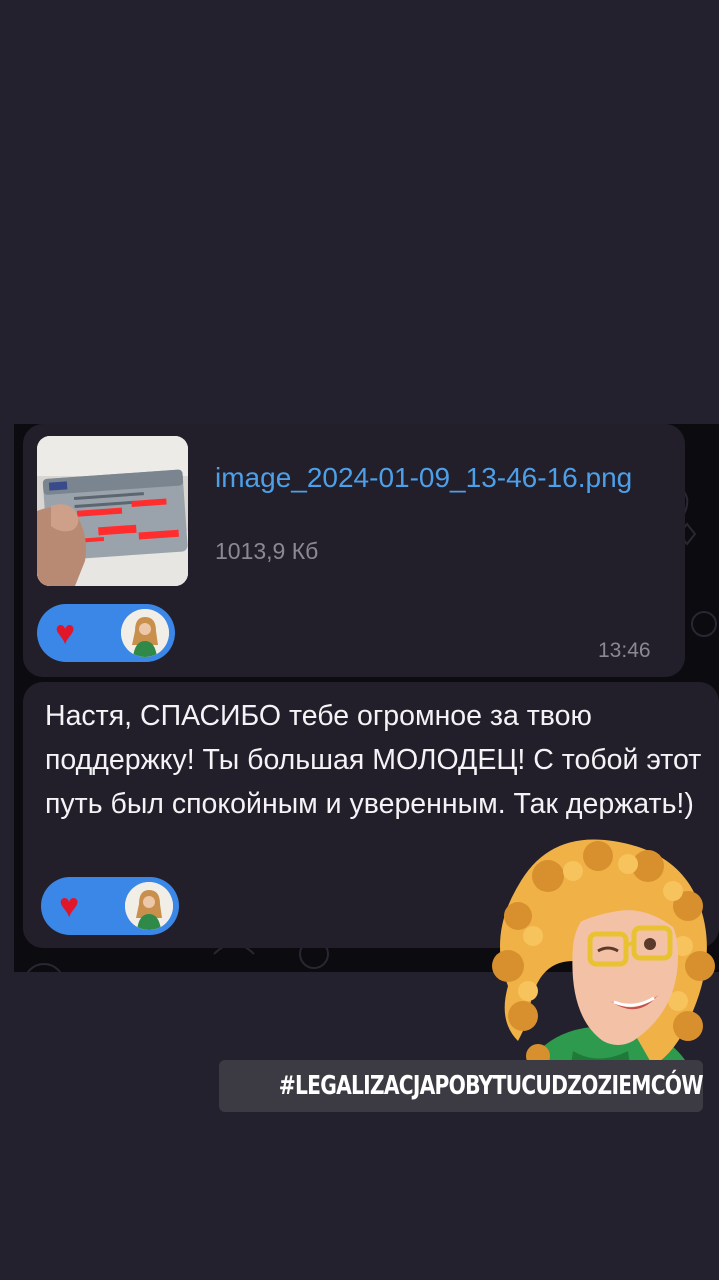 Image resolution: width=719 pixels, height=1280 pixels. What do you see at coordinates (491, 1086) in the screenshot?
I see `hashtag-text: #LEGALIZACJAPOBYTUCUDZOZIEMCÓW` at bounding box center [491, 1086].